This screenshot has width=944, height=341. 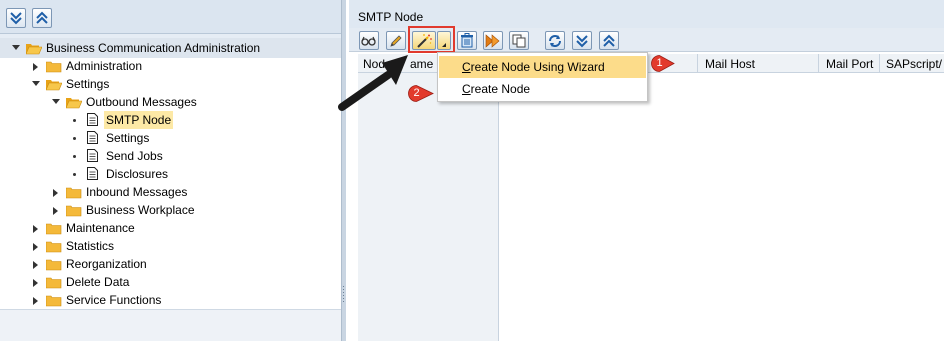 I want to click on copy-icon, so click(x=519, y=40).